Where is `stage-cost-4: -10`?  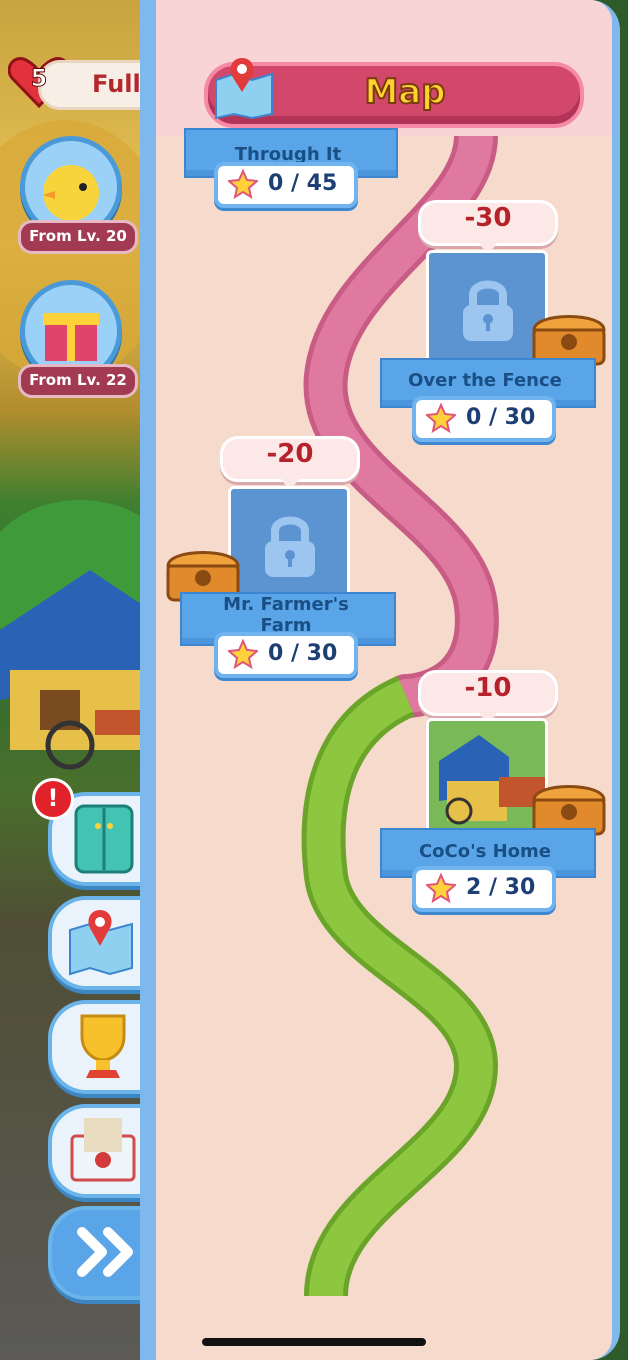
stage-cost-4: -10 is located at coordinates (488, 697).